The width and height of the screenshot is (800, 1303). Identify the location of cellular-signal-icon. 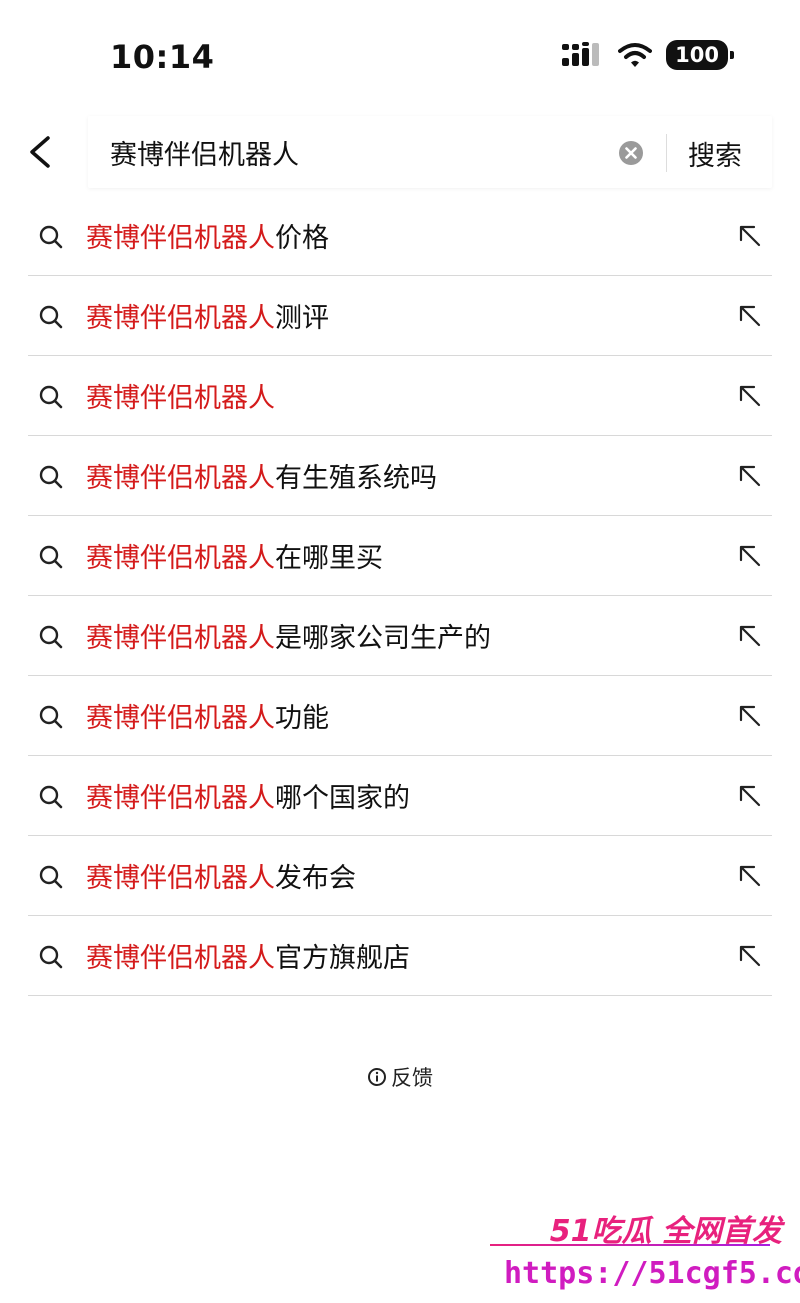
(581, 54).